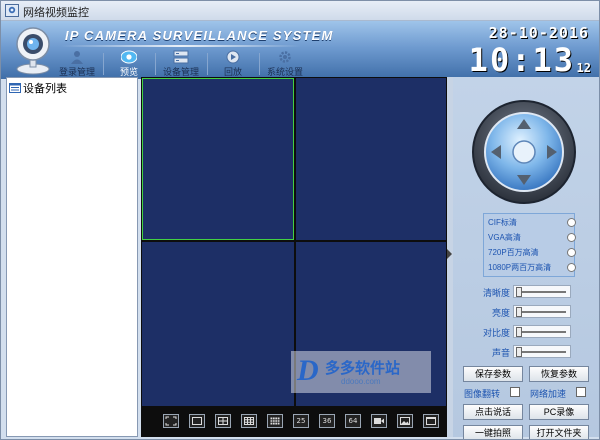  I want to click on layout-1-icon, so click(197, 421).